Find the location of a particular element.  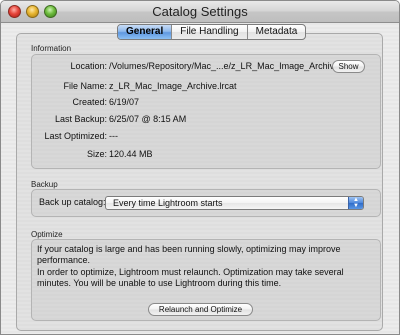

last-backup-label: Last Backup: is located at coordinates (80, 119).